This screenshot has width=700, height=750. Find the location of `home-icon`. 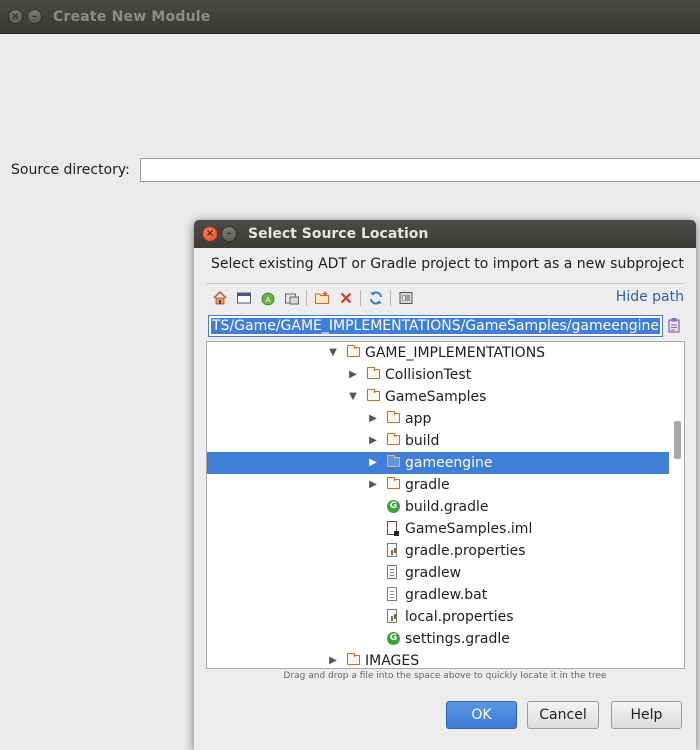

home-icon is located at coordinates (220, 298).